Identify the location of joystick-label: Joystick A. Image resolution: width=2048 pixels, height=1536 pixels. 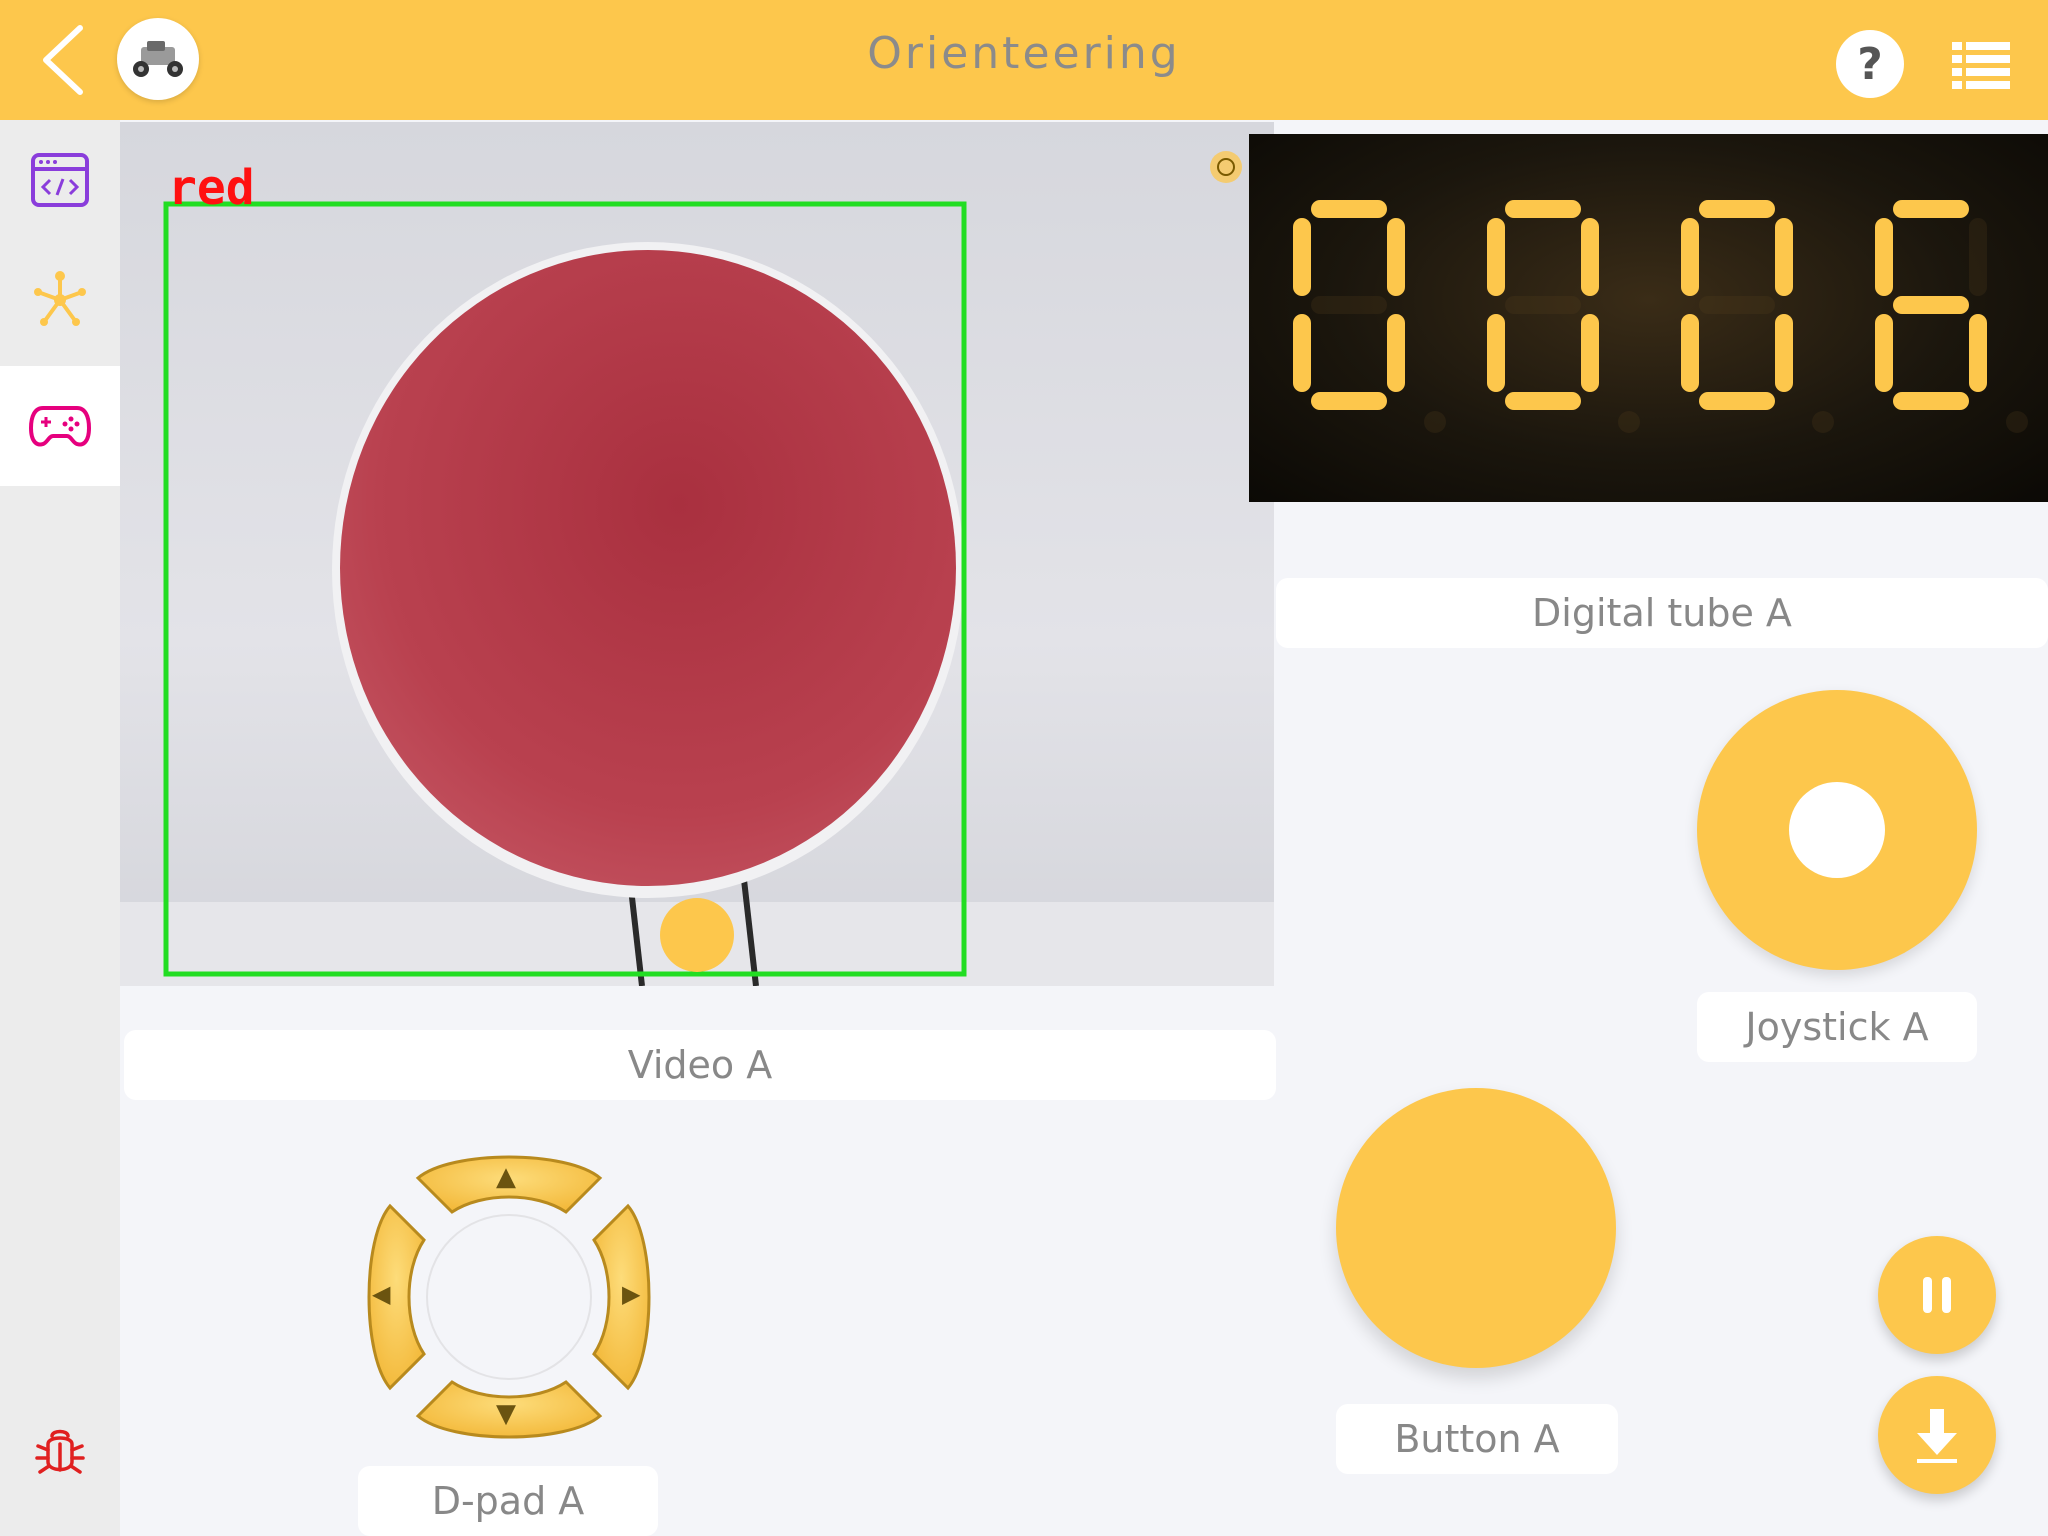
(1837, 1027).